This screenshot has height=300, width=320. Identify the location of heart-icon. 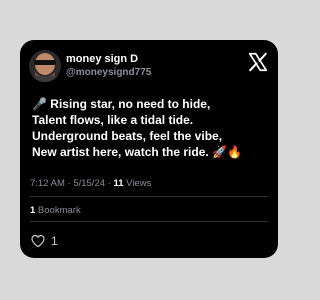
(38, 241).